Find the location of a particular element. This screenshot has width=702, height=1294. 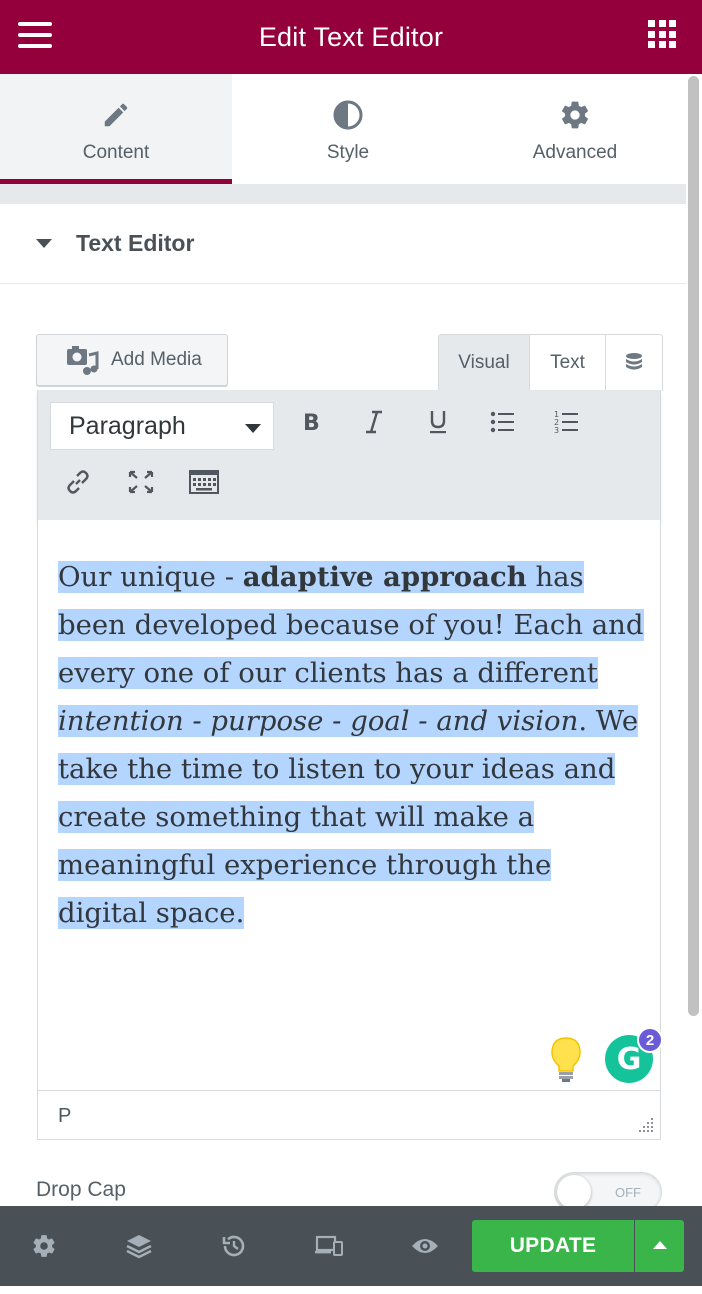

editor-statusbar: P is located at coordinates (349, 1115).